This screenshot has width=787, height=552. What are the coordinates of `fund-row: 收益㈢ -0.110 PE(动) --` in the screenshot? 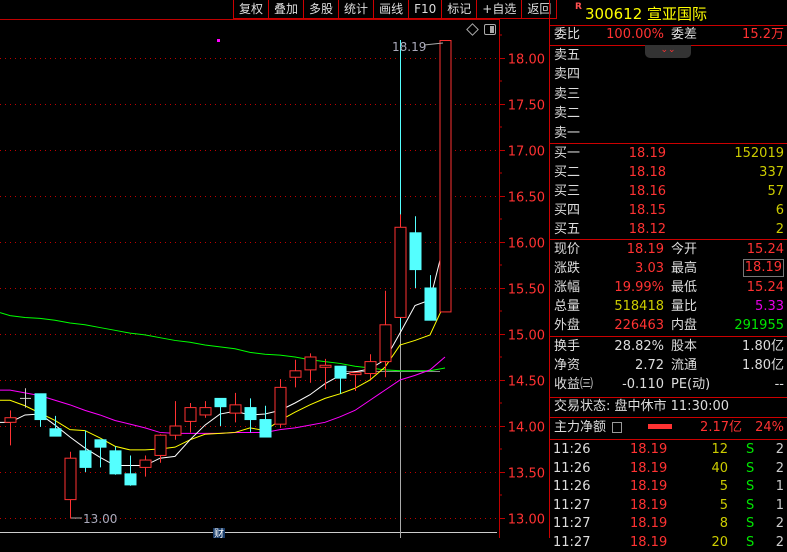 It's located at (668, 384).